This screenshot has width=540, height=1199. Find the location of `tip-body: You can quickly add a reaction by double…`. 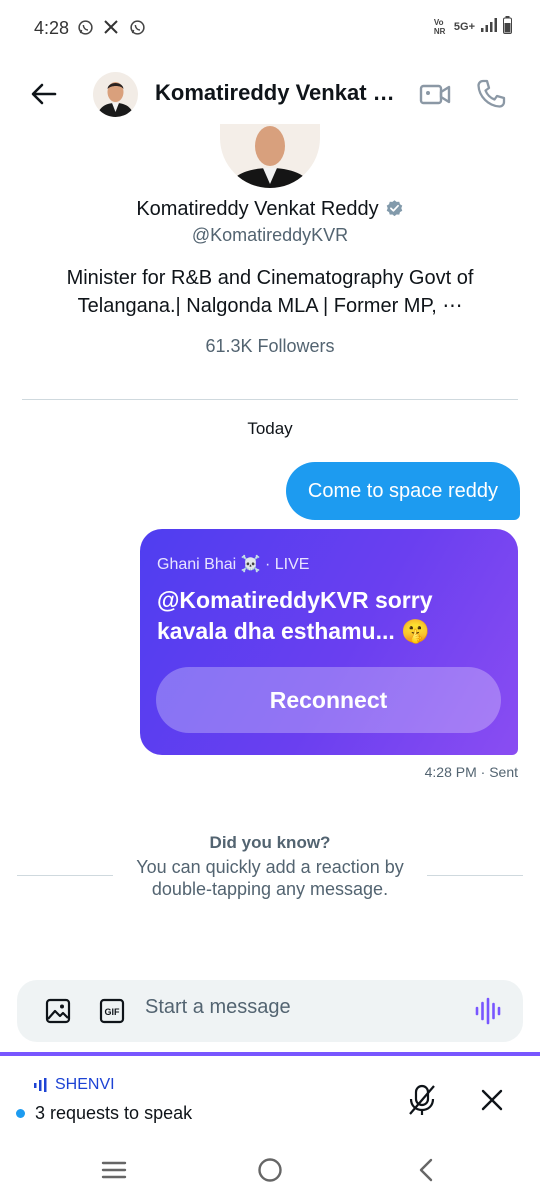

tip-body: You can quickly add a reaction by double… is located at coordinates (270, 878).